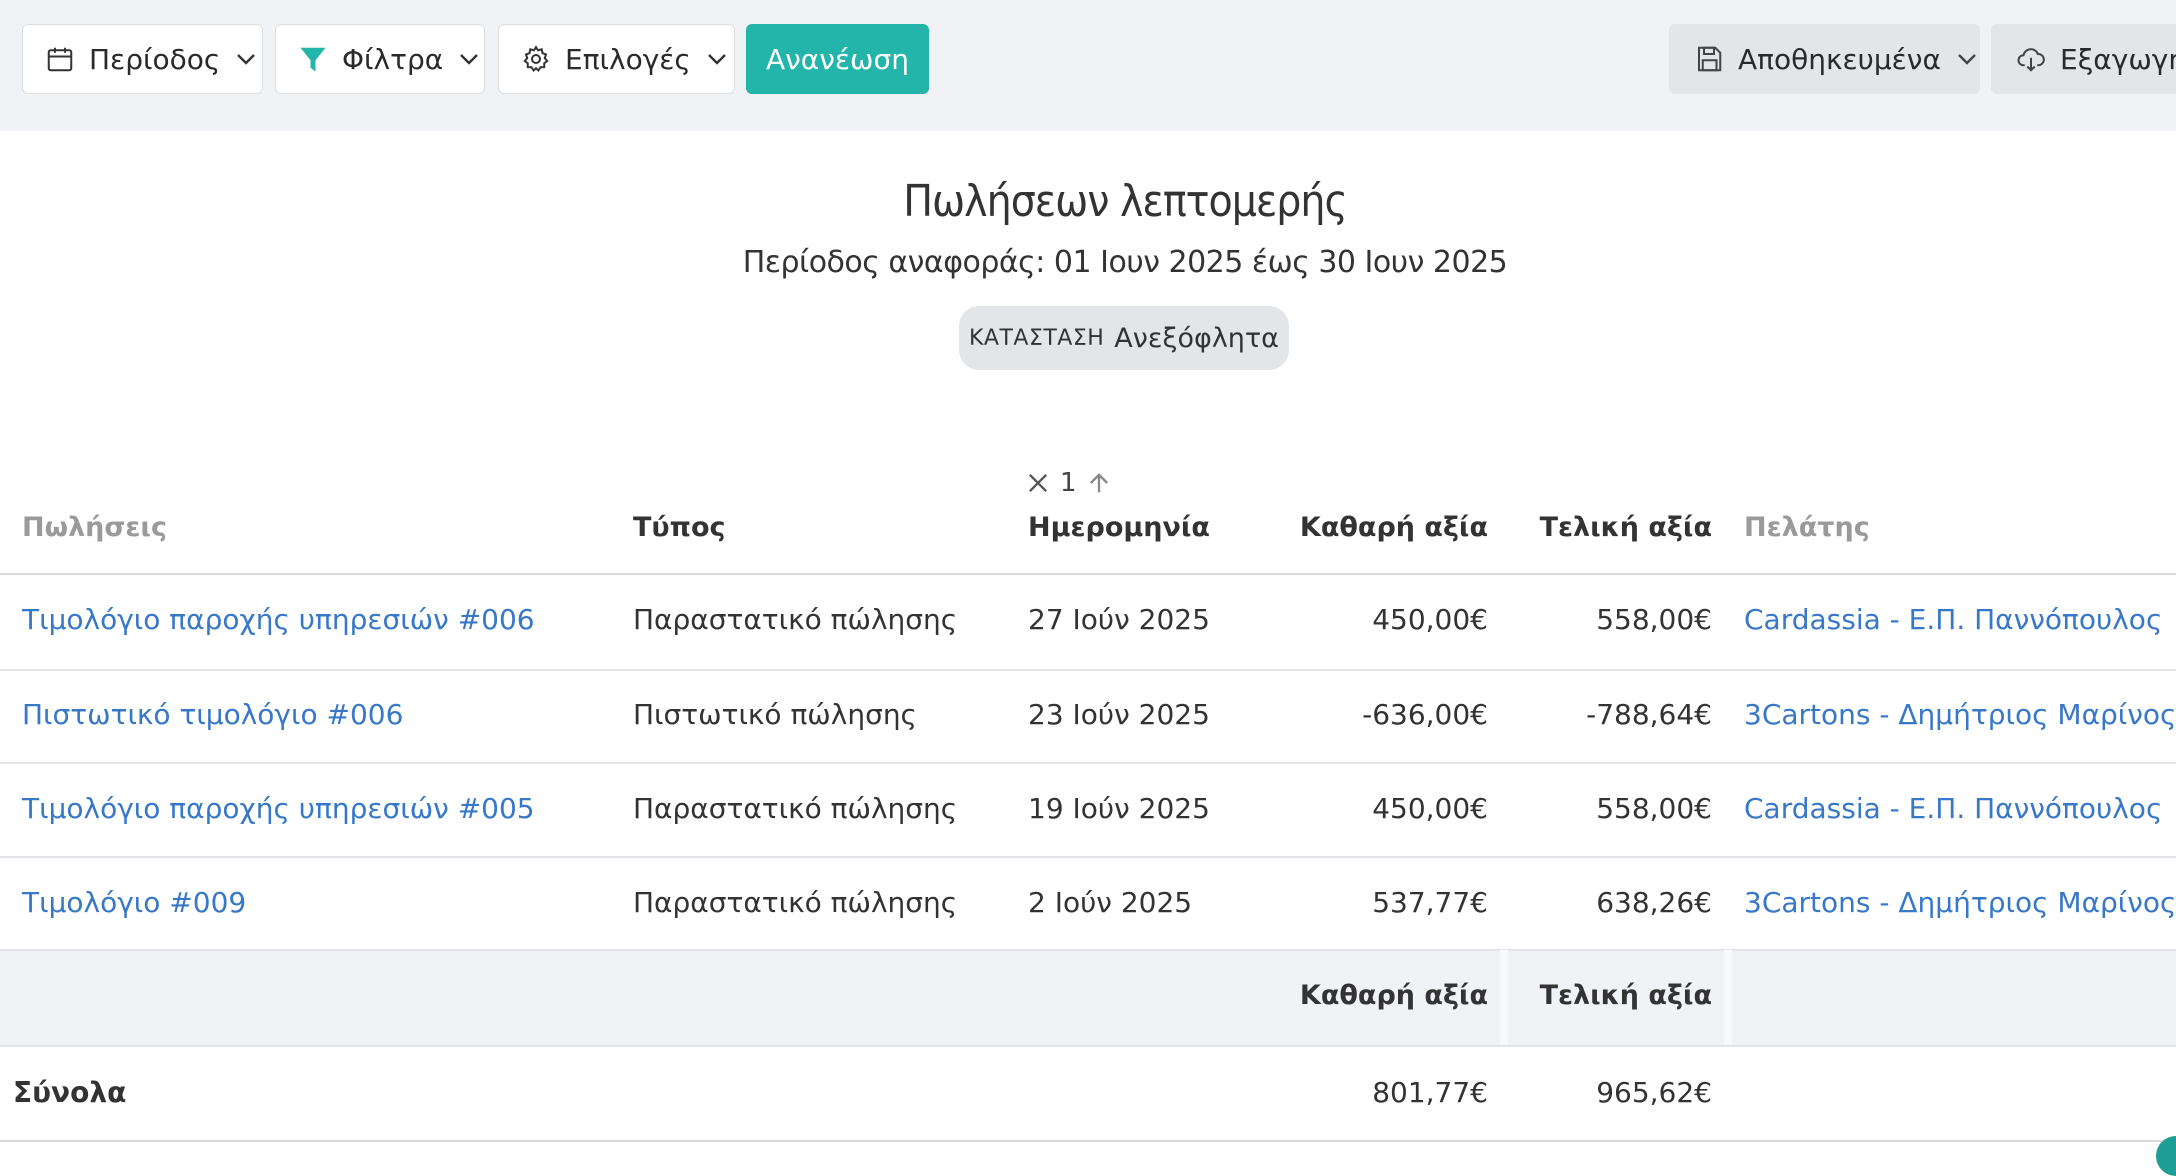 The image size is (2176, 1176). What do you see at coordinates (278, 619) in the screenshot?
I see `sales-link: Τιμολόγιο παροχής υπηρεσιών #006` at bounding box center [278, 619].